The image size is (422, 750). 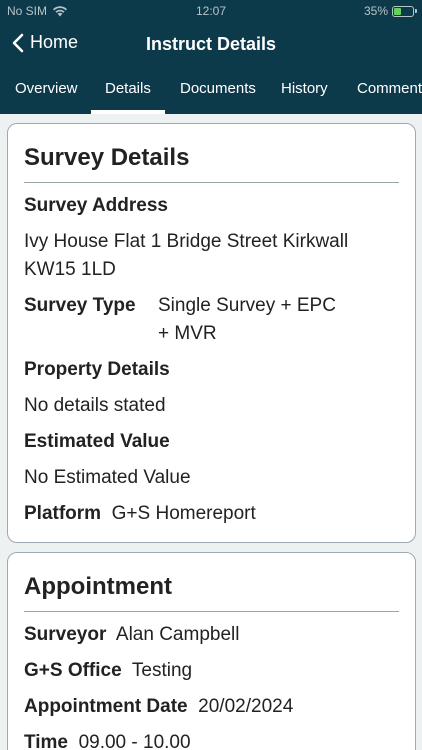 What do you see at coordinates (389, 88) in the screenshot?
I see `tab-comments: Comments` at bounding box center [389, 88].